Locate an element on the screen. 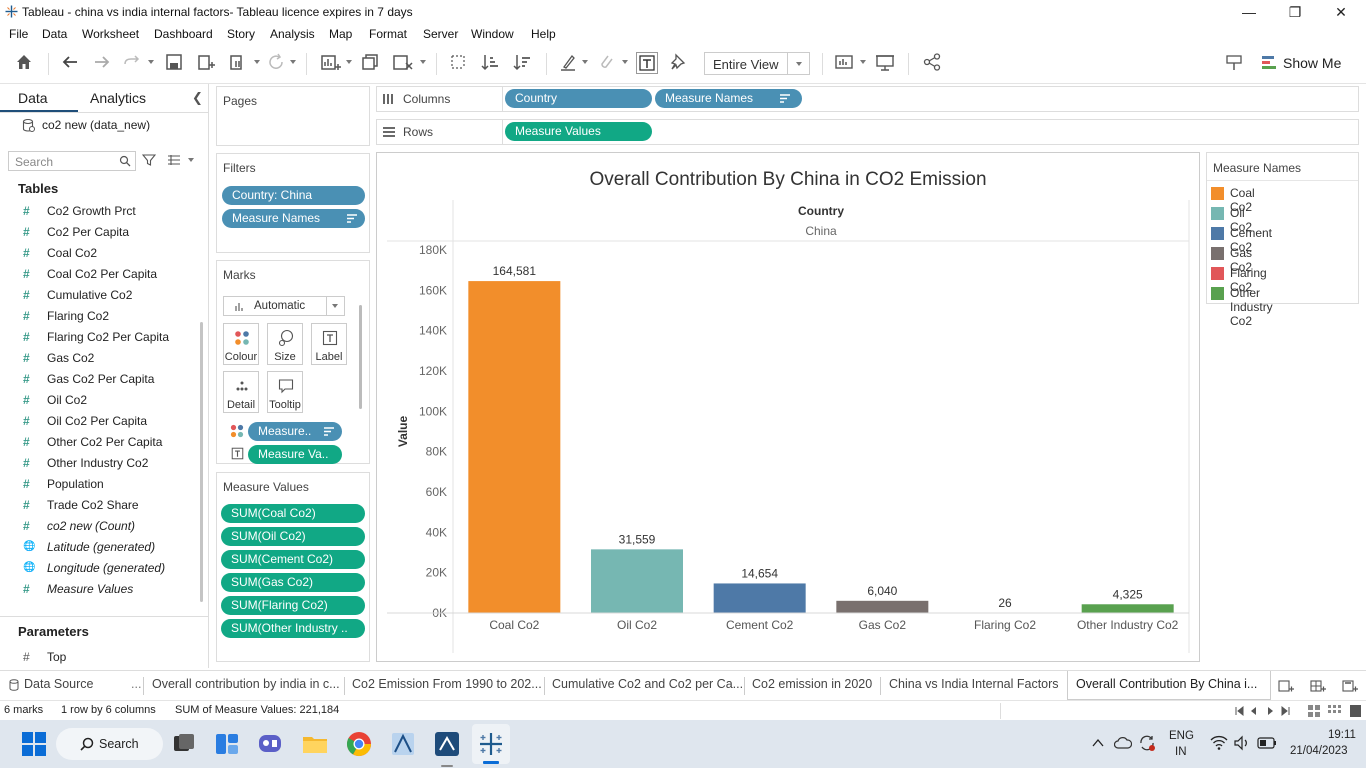 Image resolution: width=1366 pixels, height=768 pixels. undo-icon is located at coordinates (70, 63).